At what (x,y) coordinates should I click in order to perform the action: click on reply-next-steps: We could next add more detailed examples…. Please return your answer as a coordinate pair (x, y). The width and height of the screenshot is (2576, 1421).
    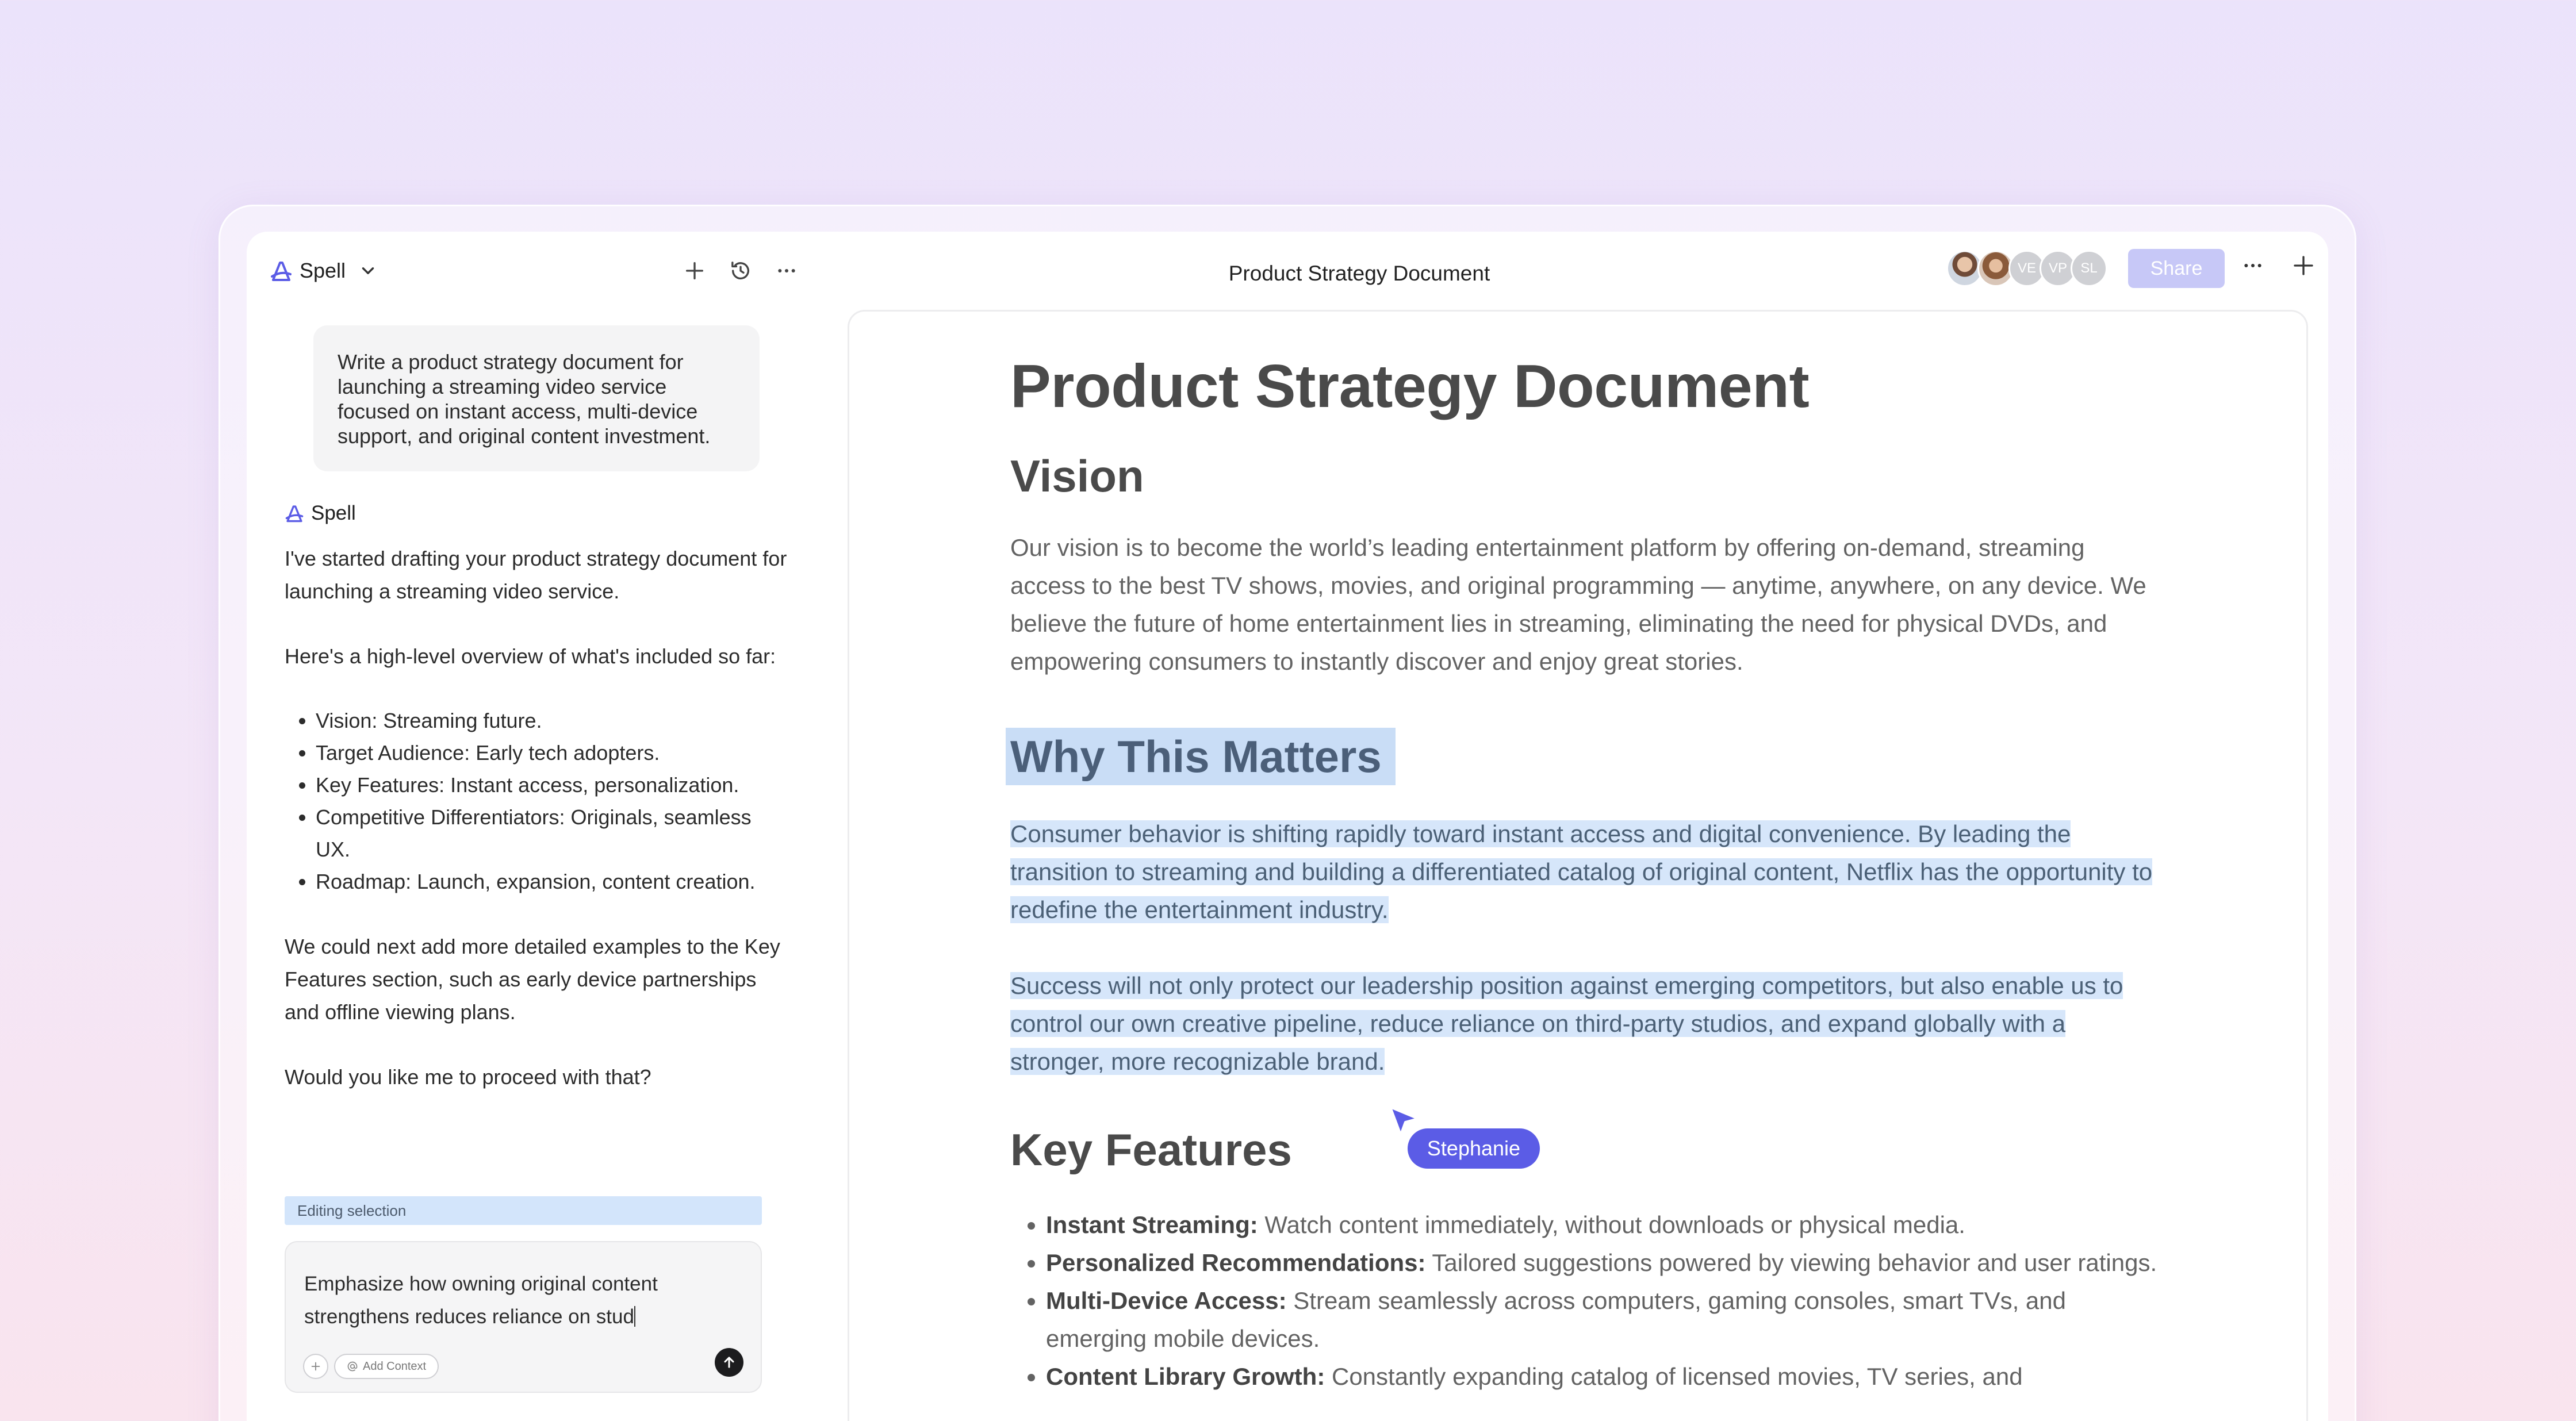
    Looking at the image, I should click on (532, 979).